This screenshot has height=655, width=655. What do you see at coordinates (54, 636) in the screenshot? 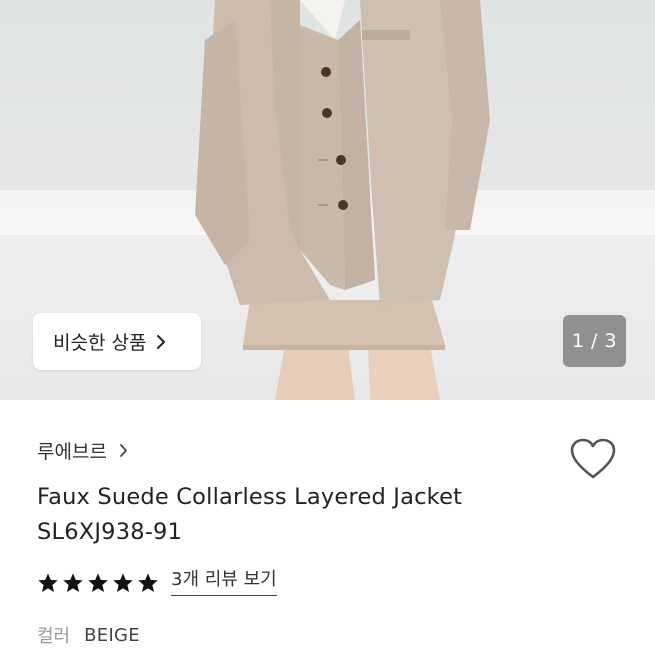
I see `option-label: 컬러` at bounding box center [54, 636].